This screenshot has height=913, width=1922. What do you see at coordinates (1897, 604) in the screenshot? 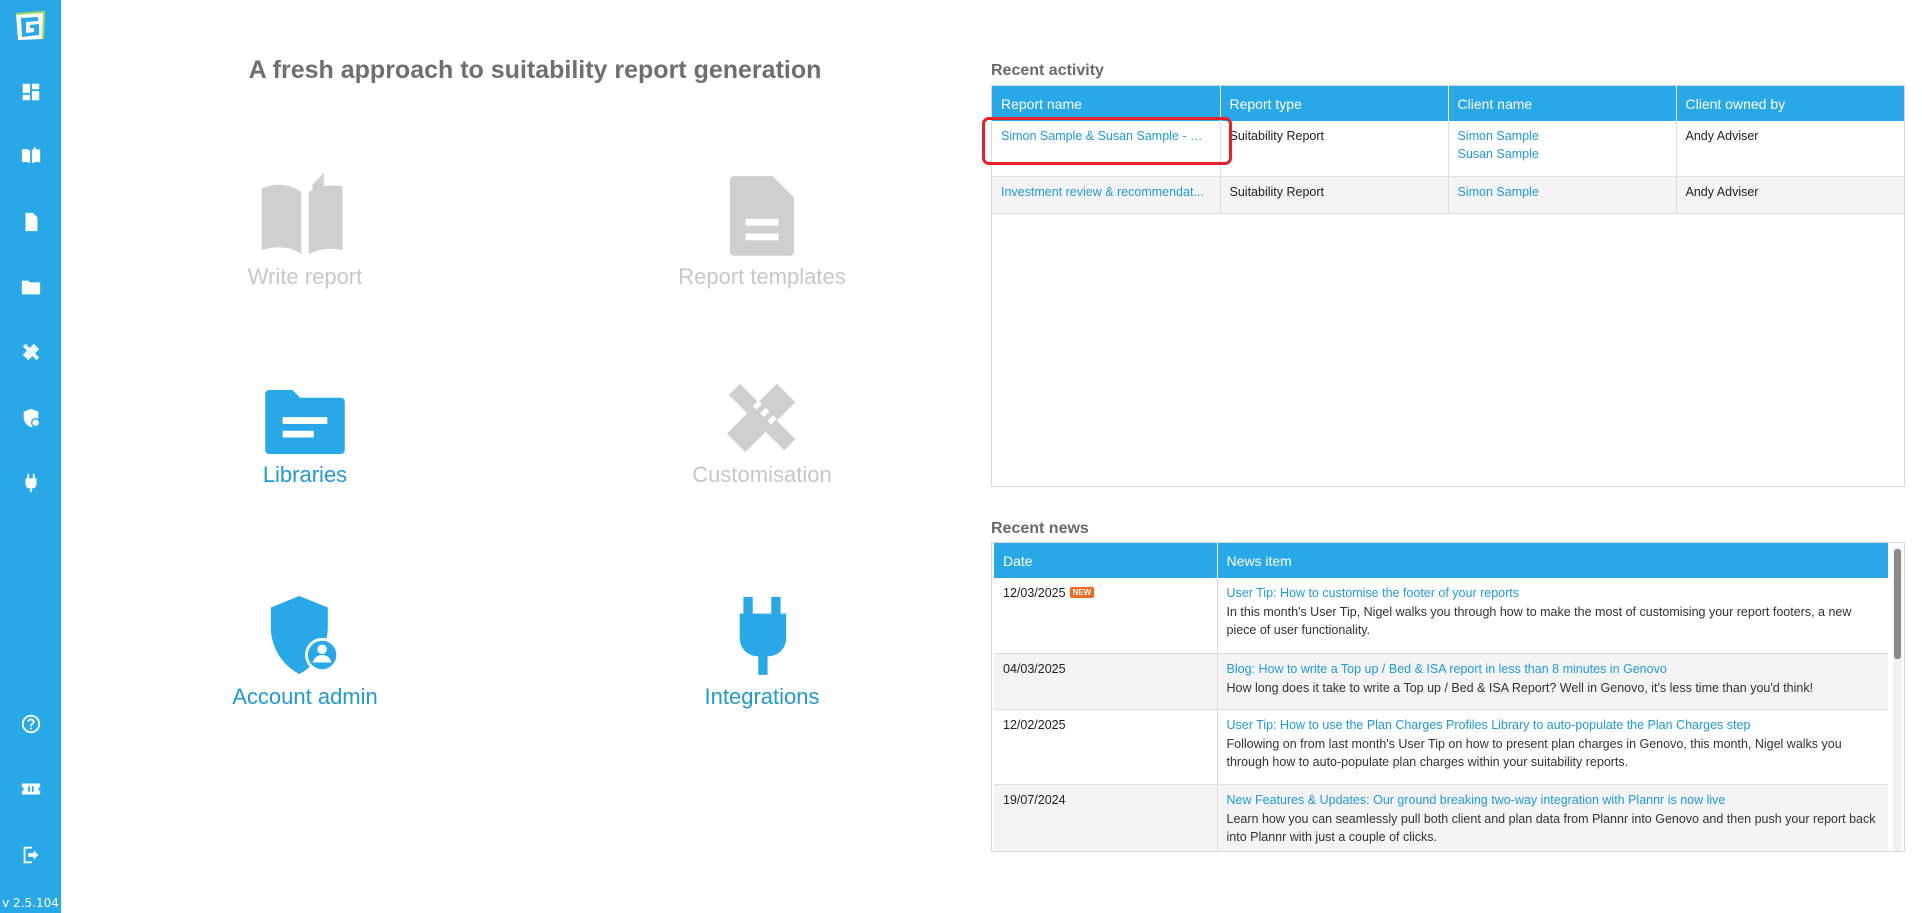
I see `scrollbar-thumb` at bounding box center [1897, 604].